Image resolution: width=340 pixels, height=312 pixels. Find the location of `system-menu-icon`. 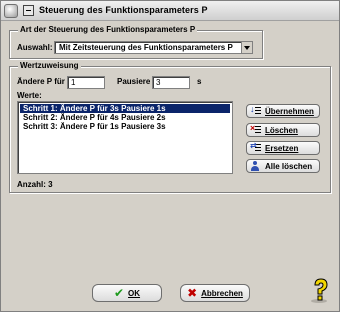

system-menu-icon is located at coordinates (28, 10).